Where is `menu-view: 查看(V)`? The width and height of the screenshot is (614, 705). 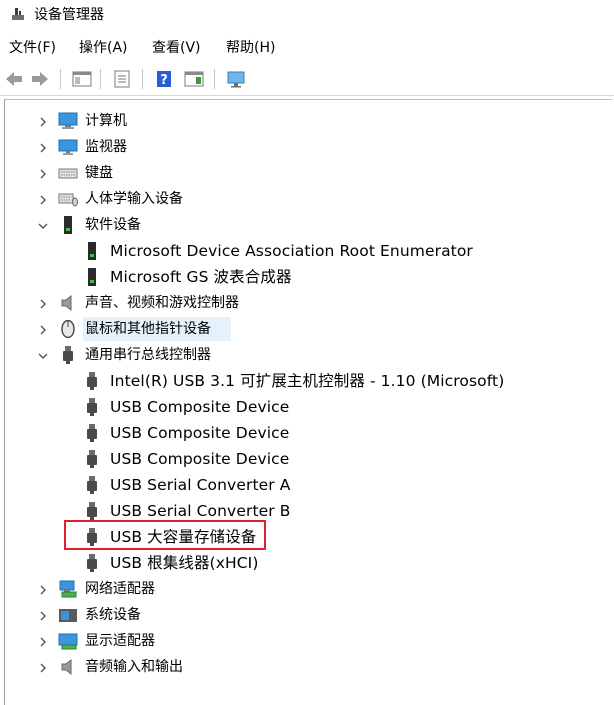
menu-view: 查看(V) is located at coordinates (176, 47).